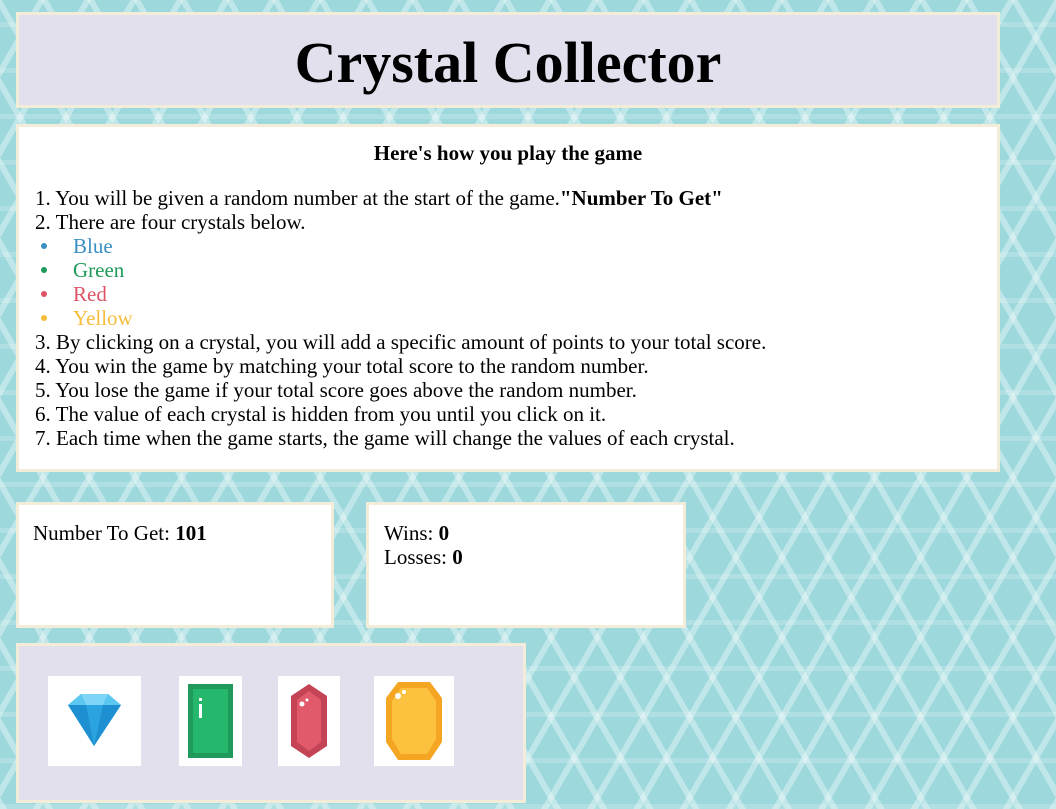  Describe the element at coordinates (93, 246) in the screenshot. I see `color-label-blue: Blue` at that location.